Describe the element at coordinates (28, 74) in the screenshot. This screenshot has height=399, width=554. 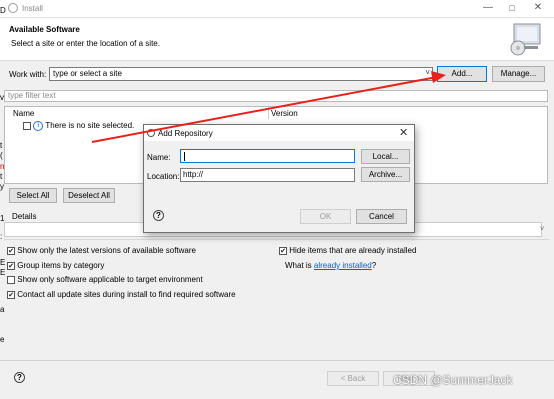
I see `work-with-label: Work with:` at that location.